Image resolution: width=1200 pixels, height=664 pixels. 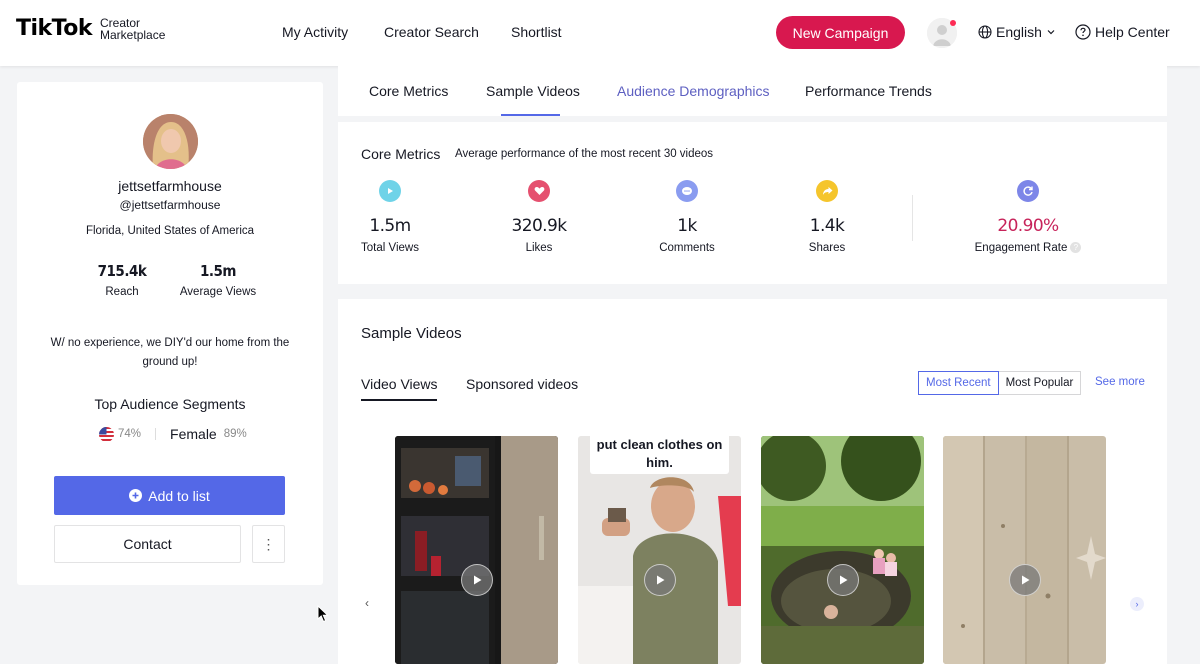 I want to click on creator-photo-image, so click(x=170, y=141).